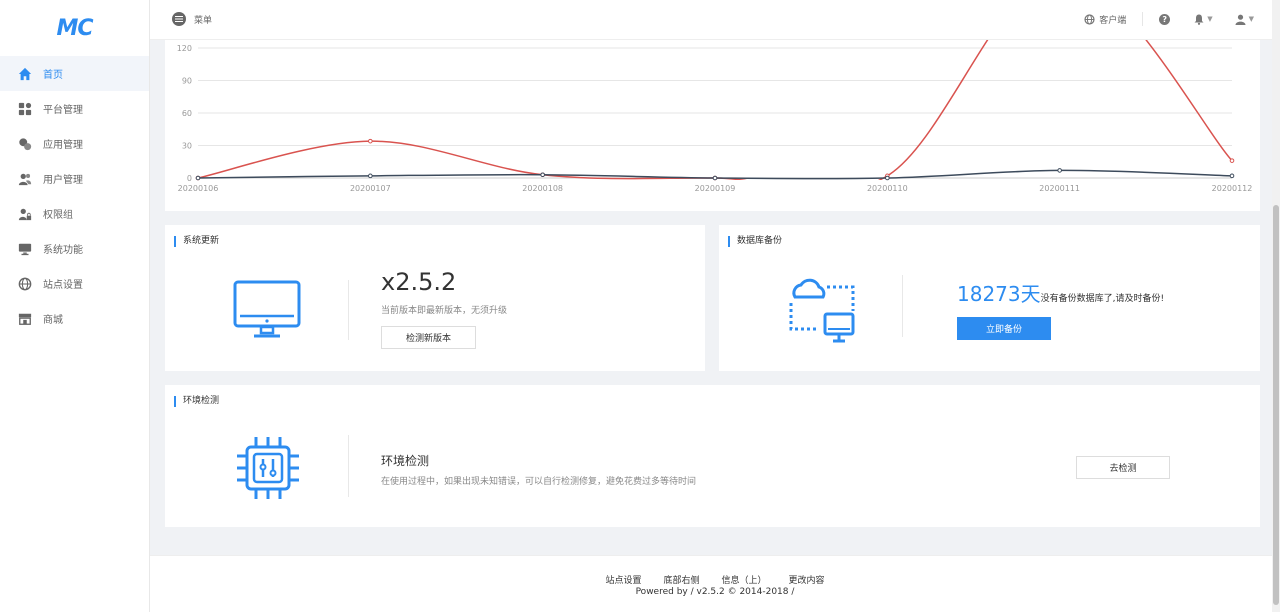 Image resolution: width=1280 pixels, height=612 pixels. I want to click on sidebar-item-system: 系统功能, so click(74, 248).